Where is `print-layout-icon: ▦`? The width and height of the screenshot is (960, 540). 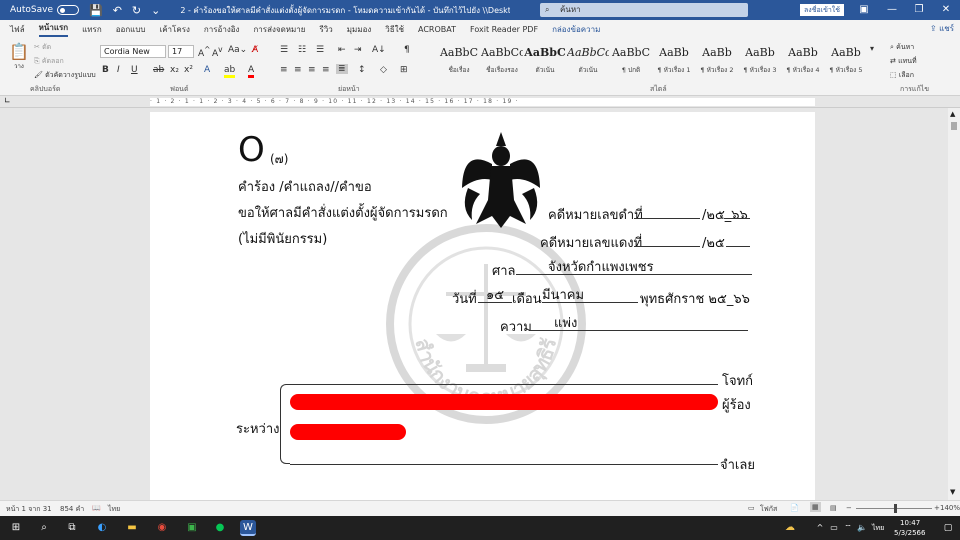
print-layout-icon: ▦ is located at coordinates (815, 507).